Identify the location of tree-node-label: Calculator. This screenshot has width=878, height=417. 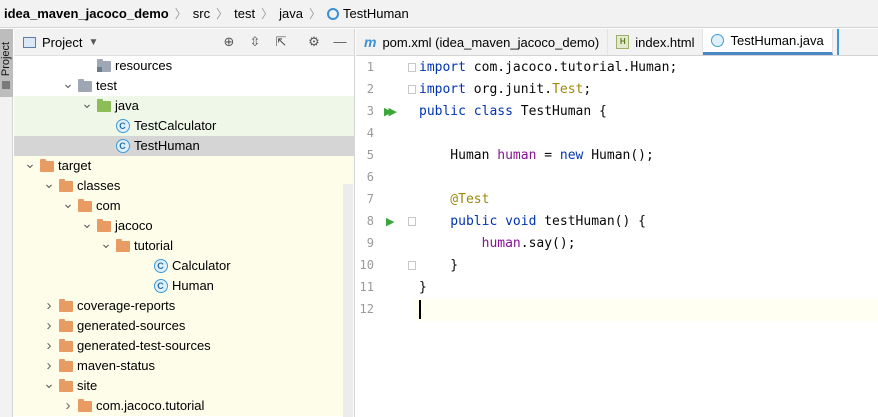
(201, 265).